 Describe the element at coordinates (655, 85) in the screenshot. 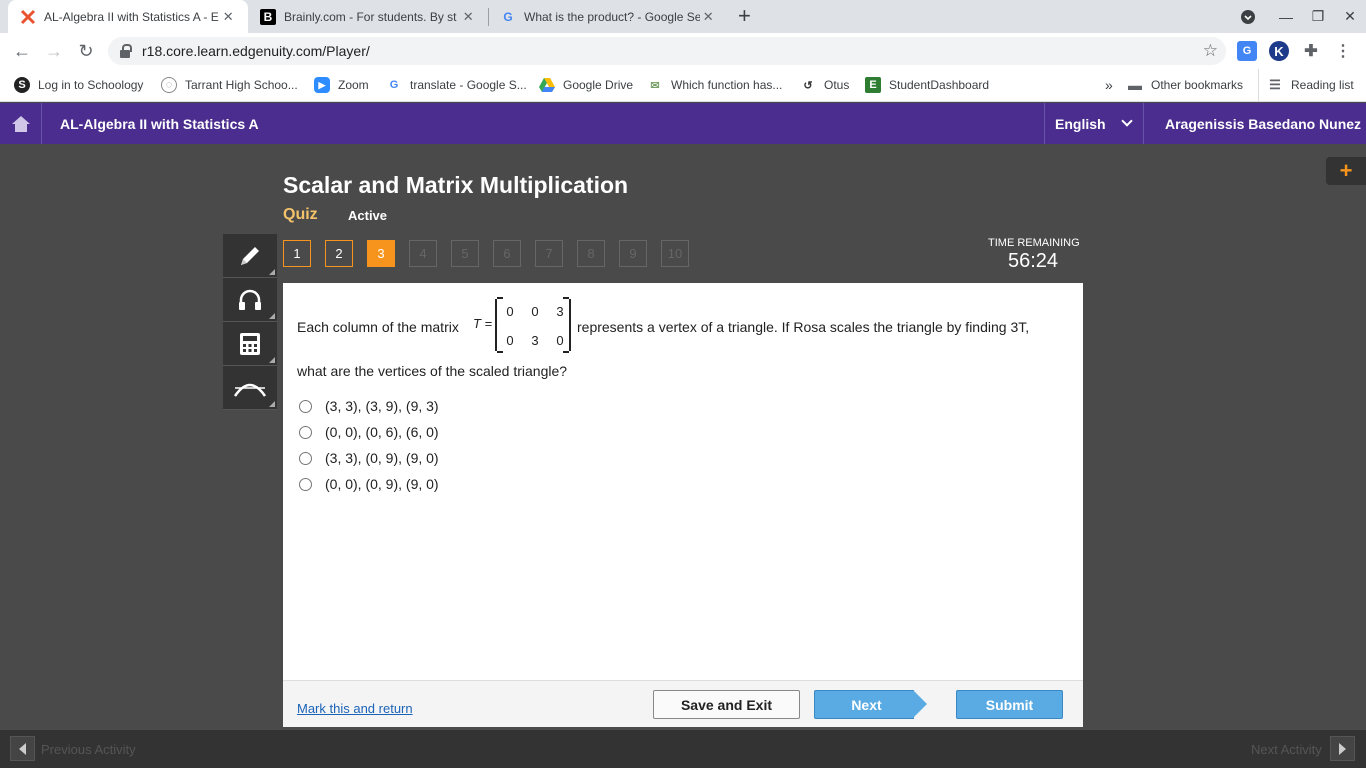

I see `chat-icon: ✉` at that location.